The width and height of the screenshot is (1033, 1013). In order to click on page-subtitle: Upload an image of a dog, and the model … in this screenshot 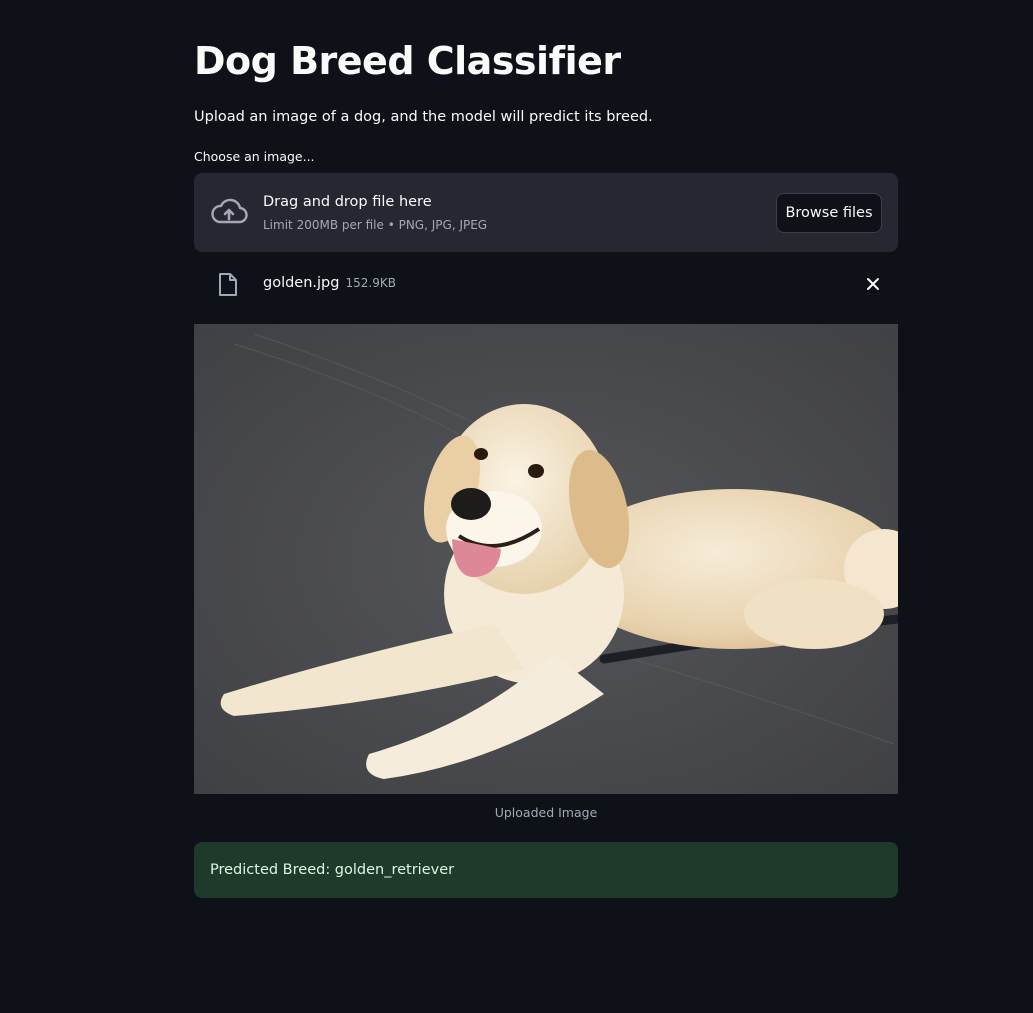, I will do `click(423, 117)`.